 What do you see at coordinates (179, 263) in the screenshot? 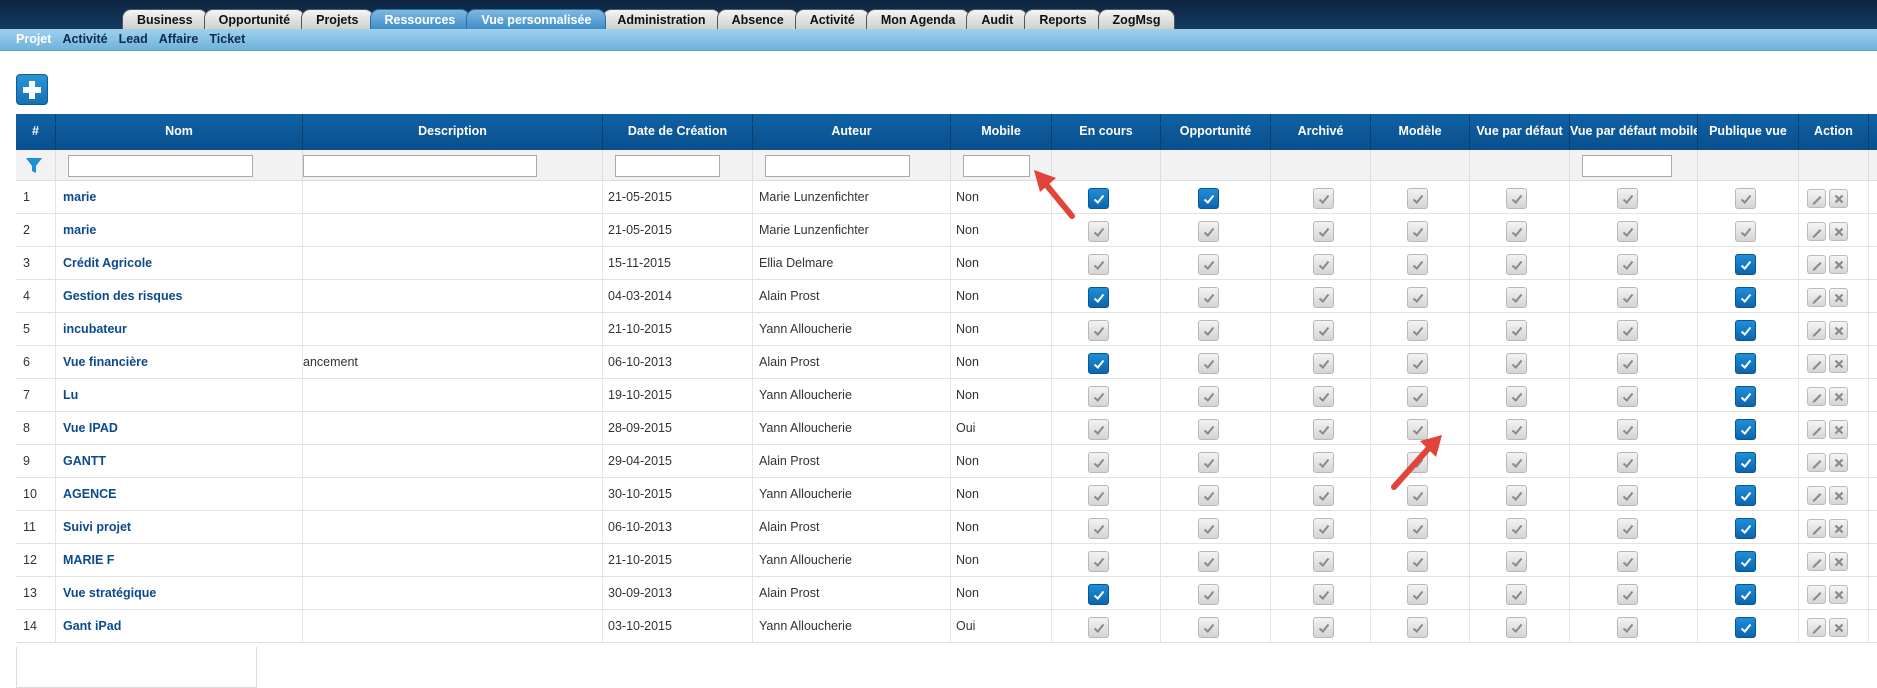
I see `project-name-link: Crédit Agricole` at bounding box center [179, 263].